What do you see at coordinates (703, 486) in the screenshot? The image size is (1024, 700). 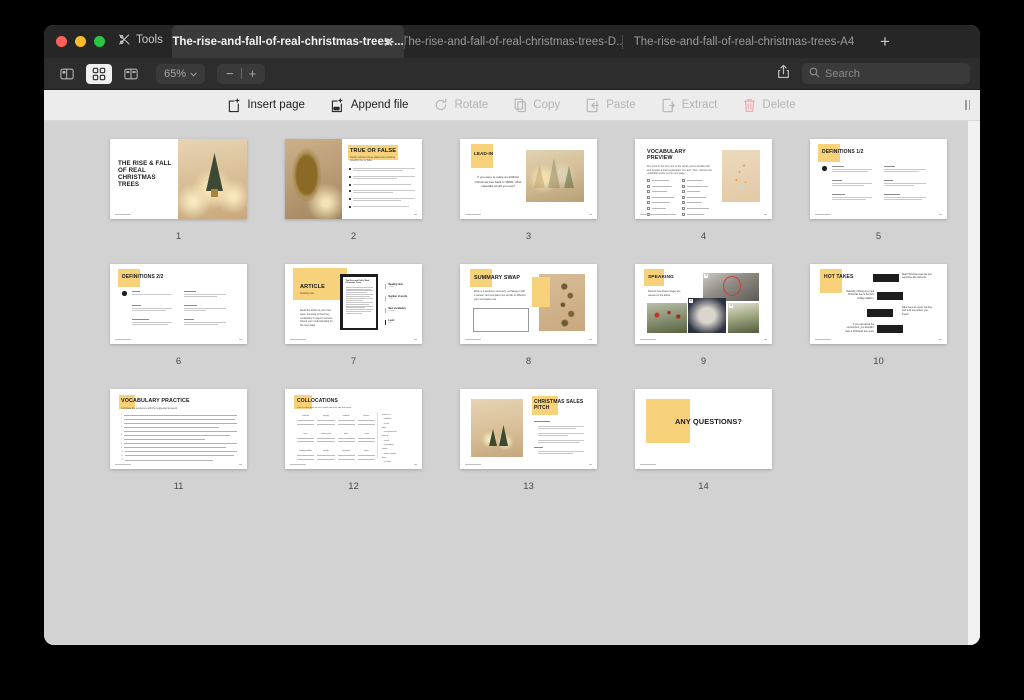 I see `page-number-14: 14` at bounding box center [703, 486].